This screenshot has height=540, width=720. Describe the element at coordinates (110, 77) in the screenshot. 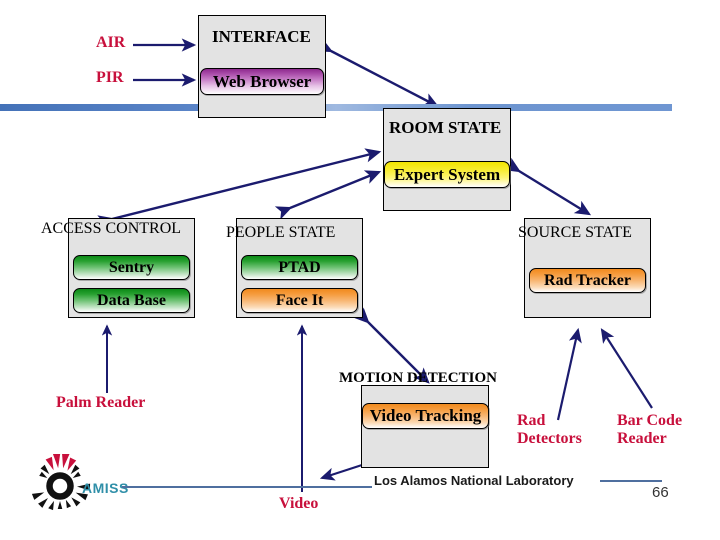

I see `label-pir: PIR` at that location.